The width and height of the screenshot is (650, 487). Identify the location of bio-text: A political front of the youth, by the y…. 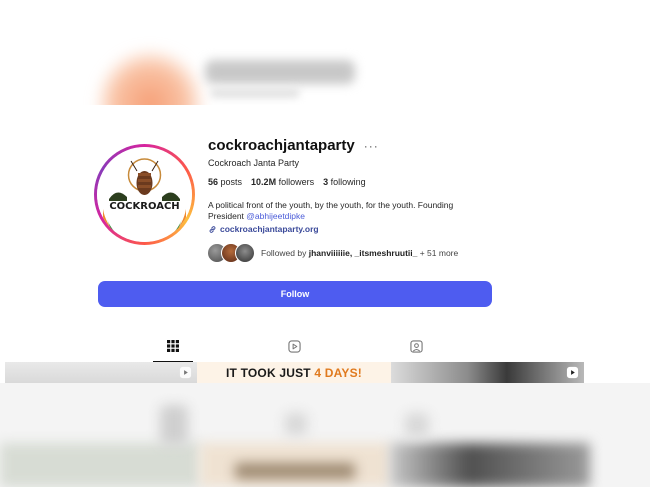
(331, 210).